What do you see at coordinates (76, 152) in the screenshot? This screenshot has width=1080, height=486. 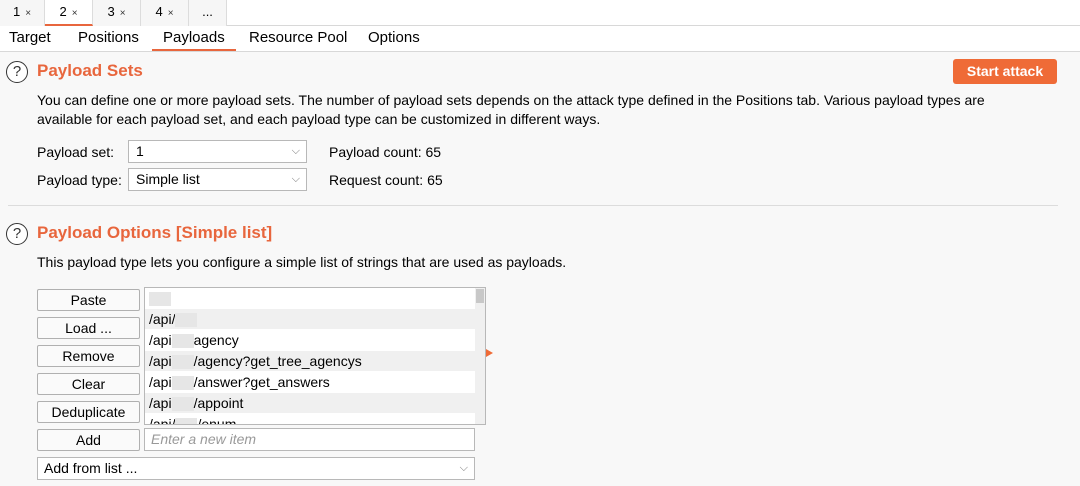 I see `payload-set-label: Payload set:` at bounding box center [76, 152].